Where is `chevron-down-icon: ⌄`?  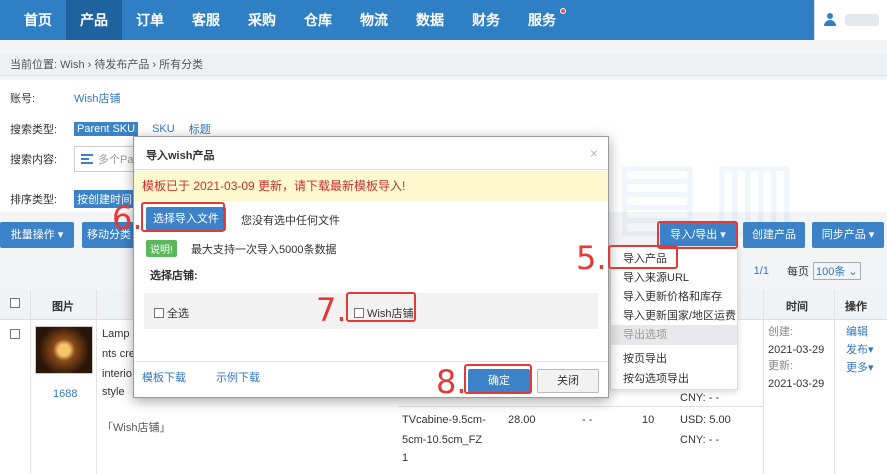 chevron-down-icon: ⌄ is located at coordinates (853, 272).